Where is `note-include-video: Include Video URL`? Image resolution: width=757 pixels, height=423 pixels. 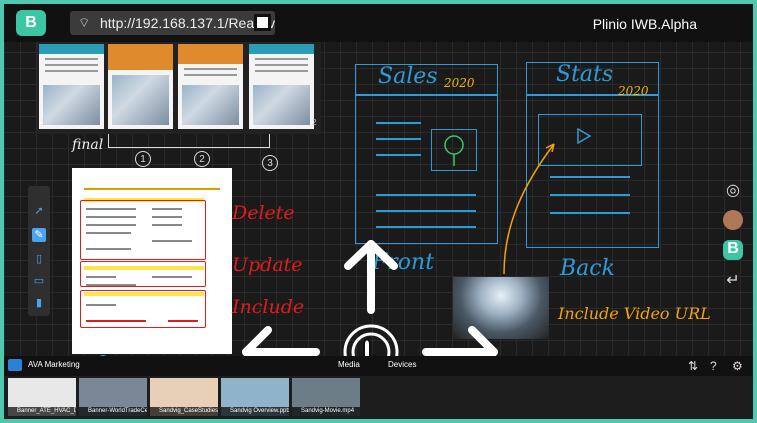
note-include-video: Include Video URL is located at coordinates (634, 313).